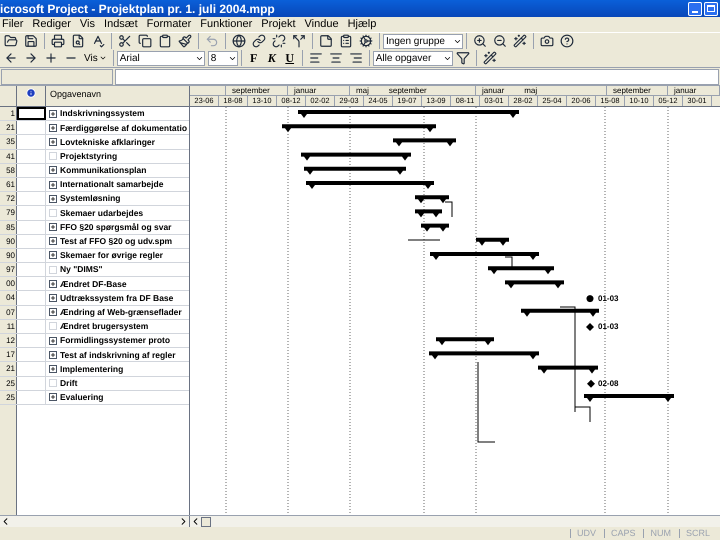  What do you see at coordinates (116, 241) in the screenshot?
I see `task-name: Test af FFO §20 og udv.spm` at bounding box center [116, 241].